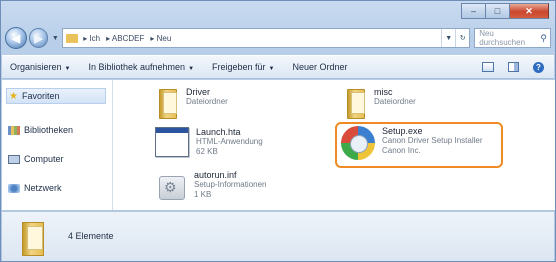  I want to click on libraries-icon, so click(14, 130).